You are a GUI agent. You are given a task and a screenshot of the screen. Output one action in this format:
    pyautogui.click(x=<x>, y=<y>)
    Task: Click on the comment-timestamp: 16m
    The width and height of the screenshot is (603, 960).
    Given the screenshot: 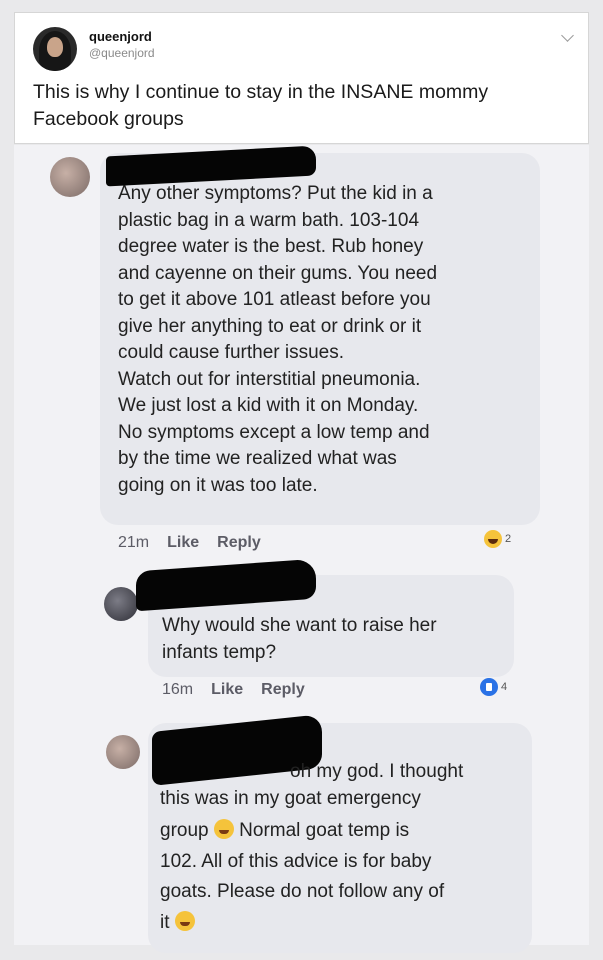 What is the action you would take?
    pyautogui.click(x=178, y=689)
    